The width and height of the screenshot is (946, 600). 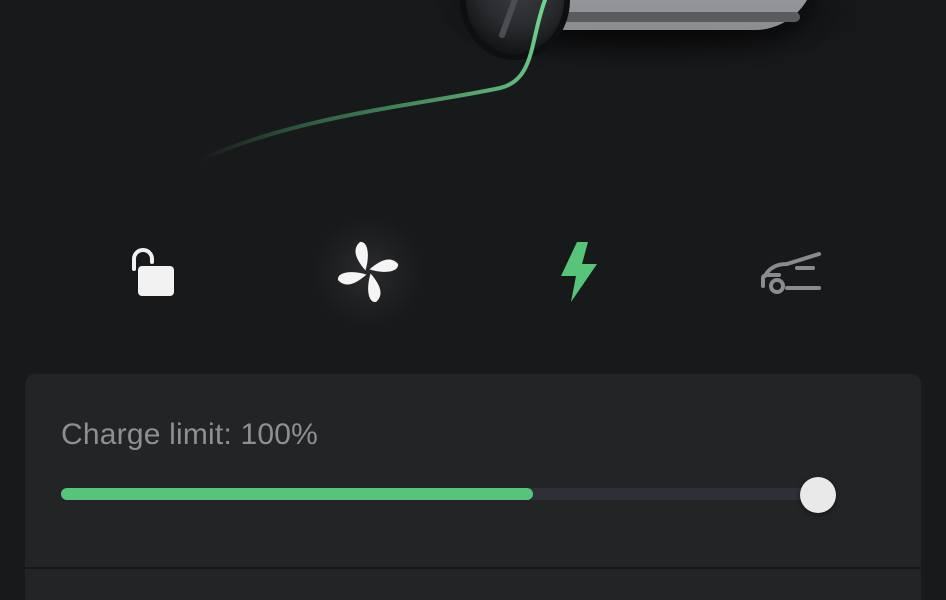 I want to click on charge-limit-slider, so click(x=448, y=494).